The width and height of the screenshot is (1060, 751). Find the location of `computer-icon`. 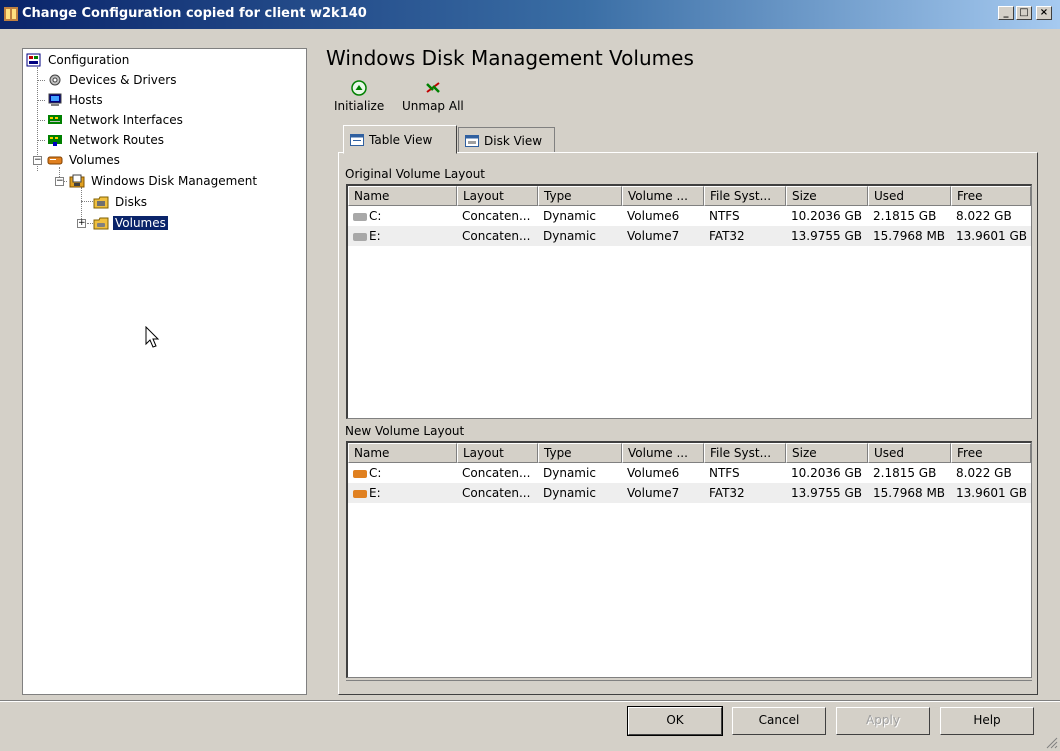

computer-icon is located at coordinates (55, 99).